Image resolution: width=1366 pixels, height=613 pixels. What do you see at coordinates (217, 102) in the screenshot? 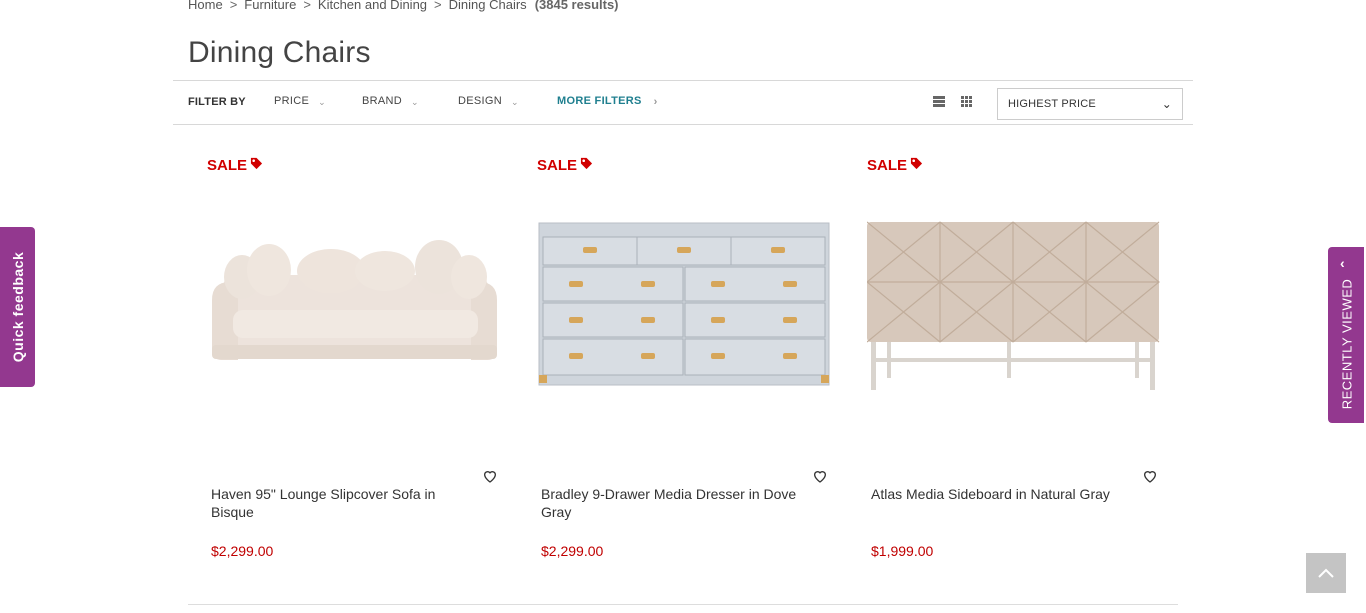
I see `filter-by-label: FILTER BY` at bounding box center [217, 102].